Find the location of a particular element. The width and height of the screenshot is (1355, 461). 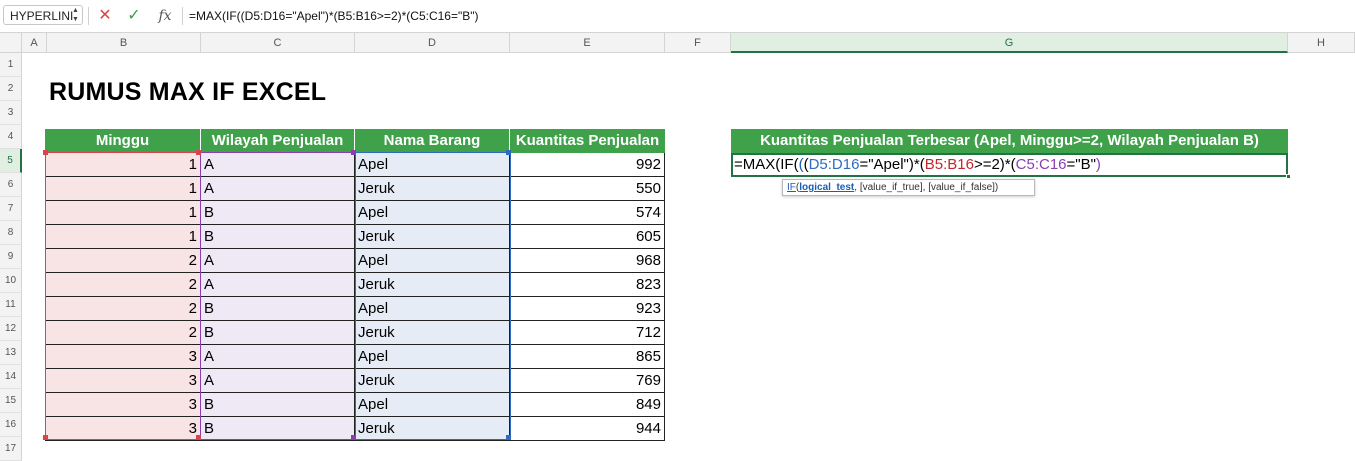

row-header-1: 1 is located at coordinates (11, 65).